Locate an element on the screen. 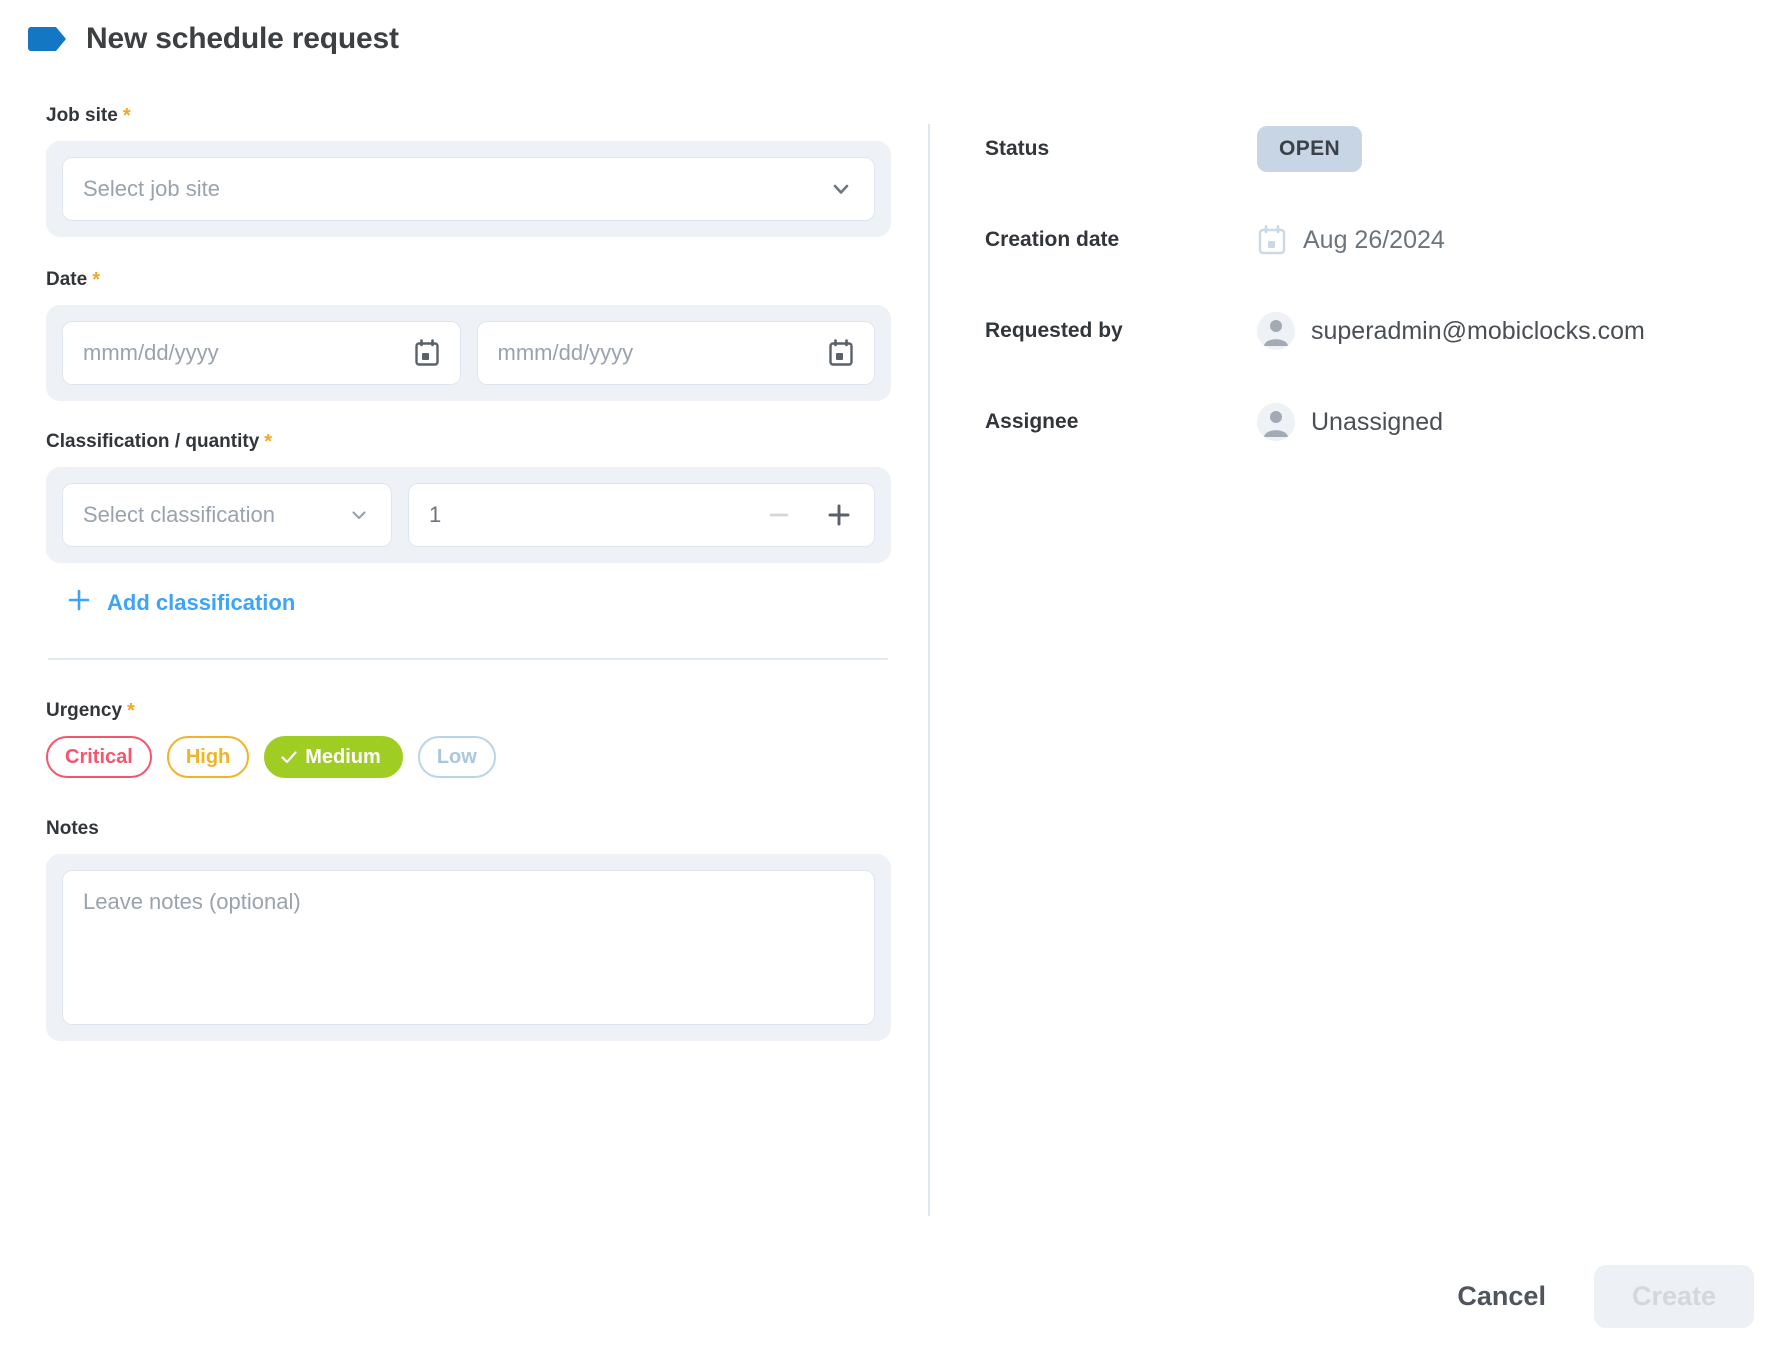  job-site-group: Job site * Select job site is located at coordinates (468, 171).